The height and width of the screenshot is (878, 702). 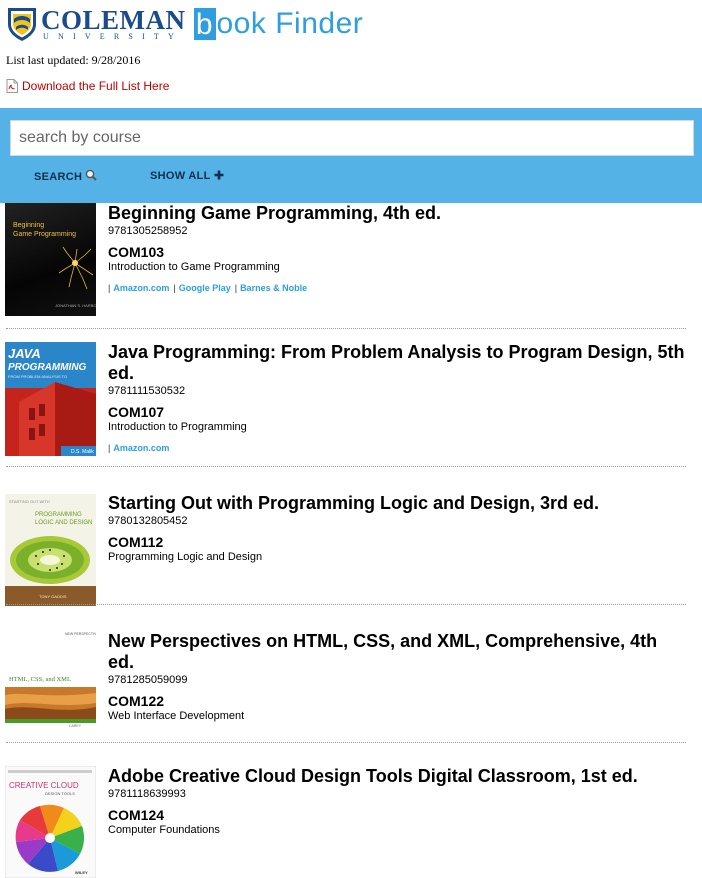 What do you see at coordinates (148, 521) in the screenshot?
I see `book-isbn: 9780132805452` at bounding box center [148, 521].